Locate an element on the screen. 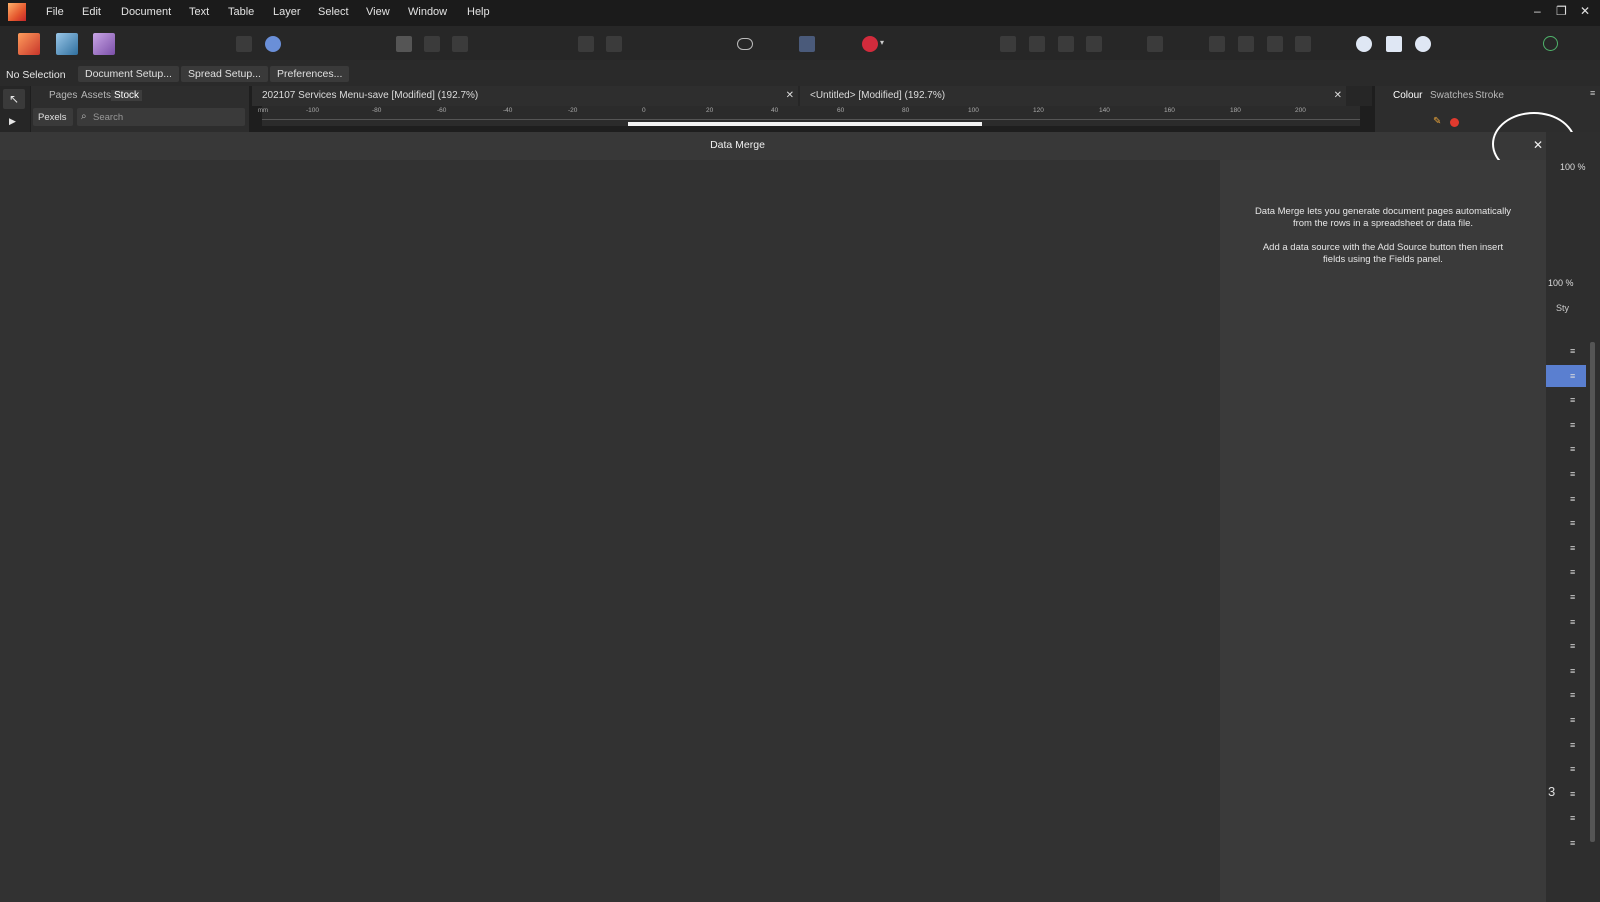  boolean-add-icon is located at coordinates (1364, 44).